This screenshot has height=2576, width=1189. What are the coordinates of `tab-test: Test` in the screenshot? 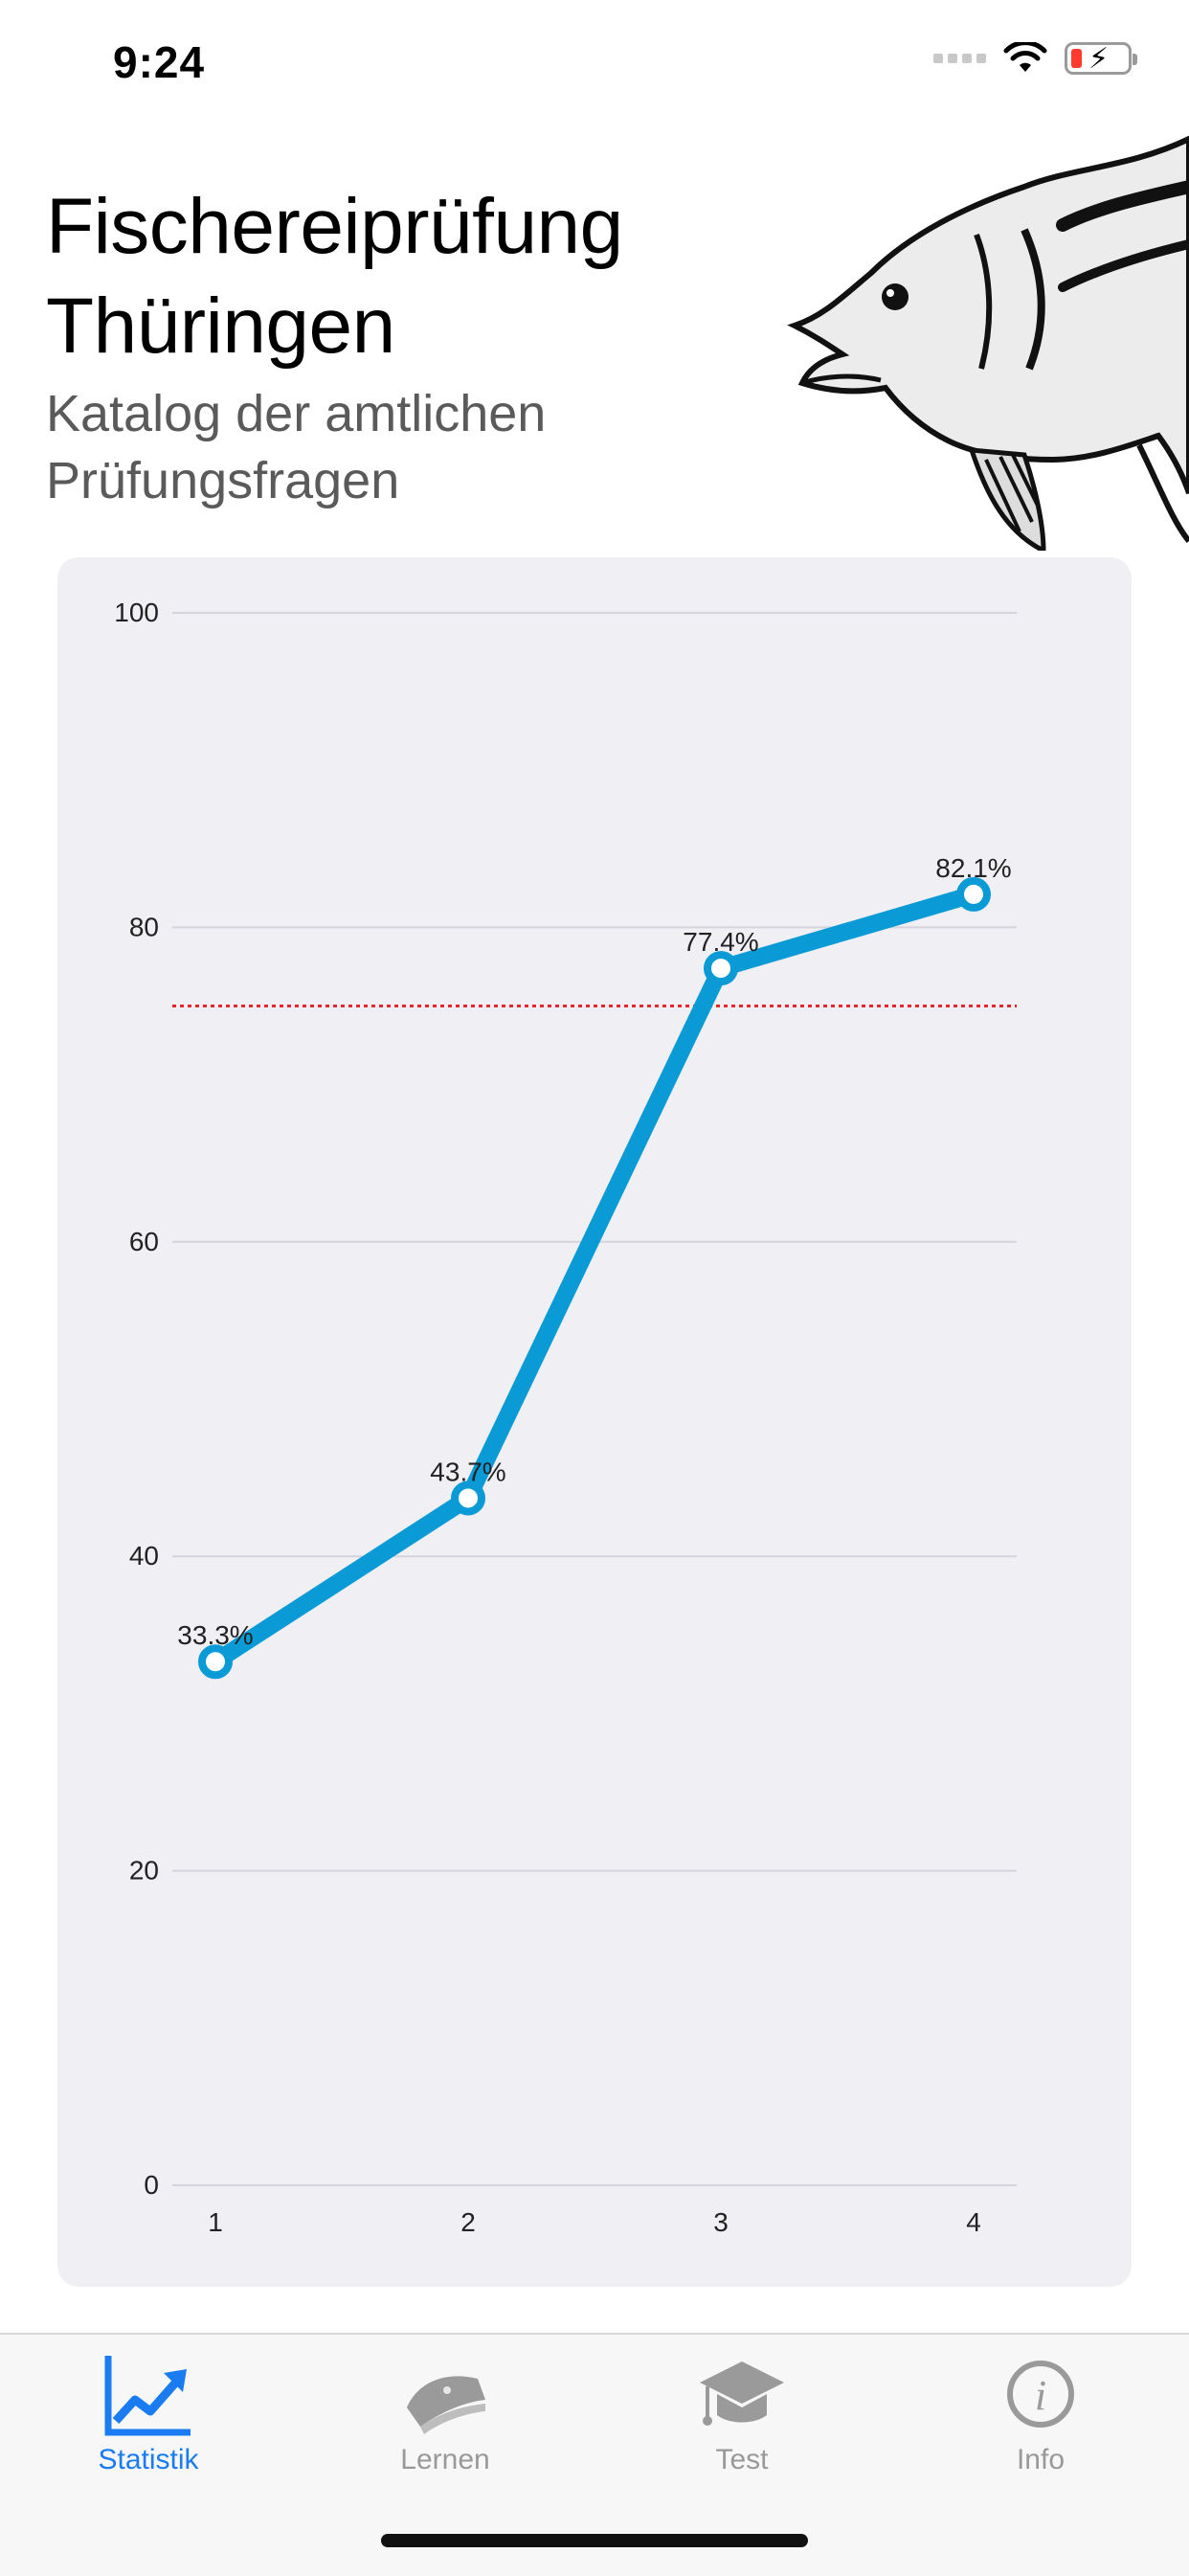 It's located at (742, 2414).